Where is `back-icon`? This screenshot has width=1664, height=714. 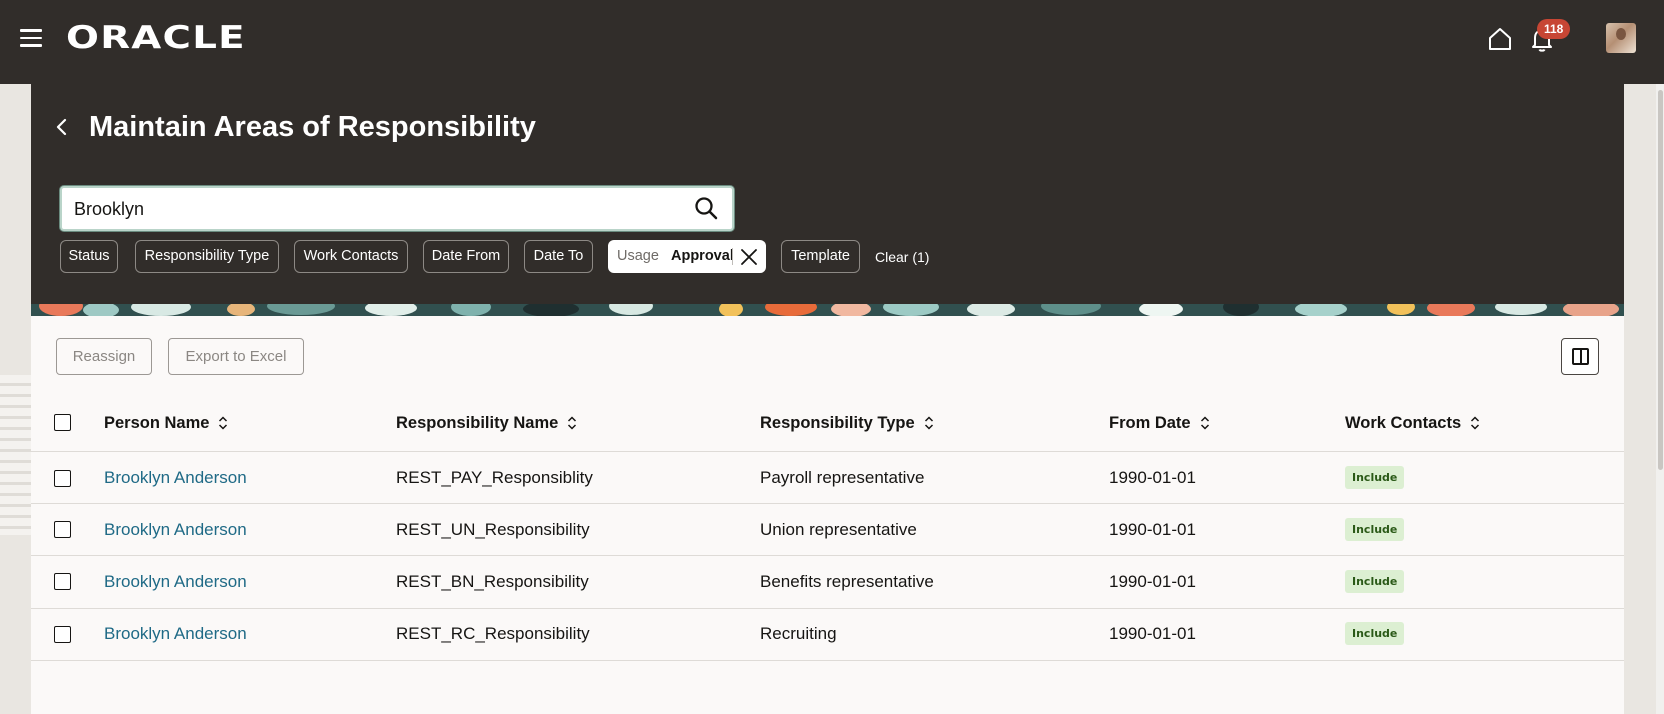 back-icon is located at coordinates (62, 127).